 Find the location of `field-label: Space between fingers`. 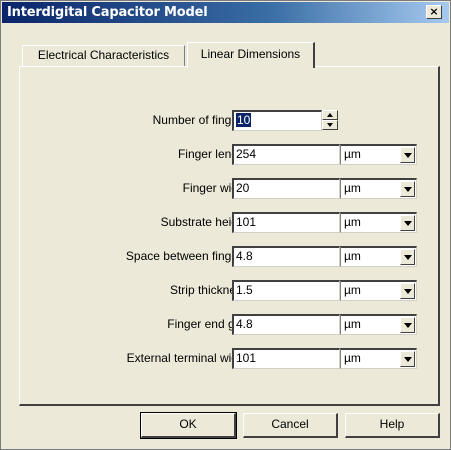

field-label: Space between fingers is located at coordinates (186, 256).